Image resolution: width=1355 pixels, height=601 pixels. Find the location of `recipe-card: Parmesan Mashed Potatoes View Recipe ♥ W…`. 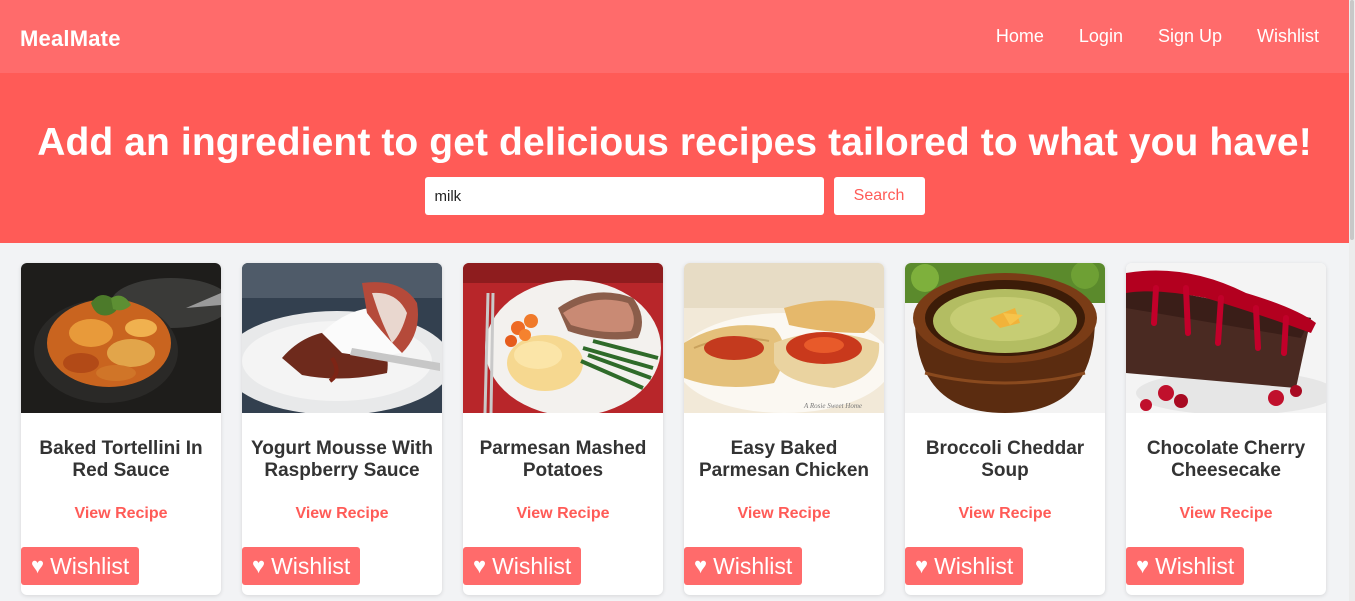

recipe-card: Parmesan Mashed Potatoes View Recipe ♥ W… is located at coordinates (563, 429).